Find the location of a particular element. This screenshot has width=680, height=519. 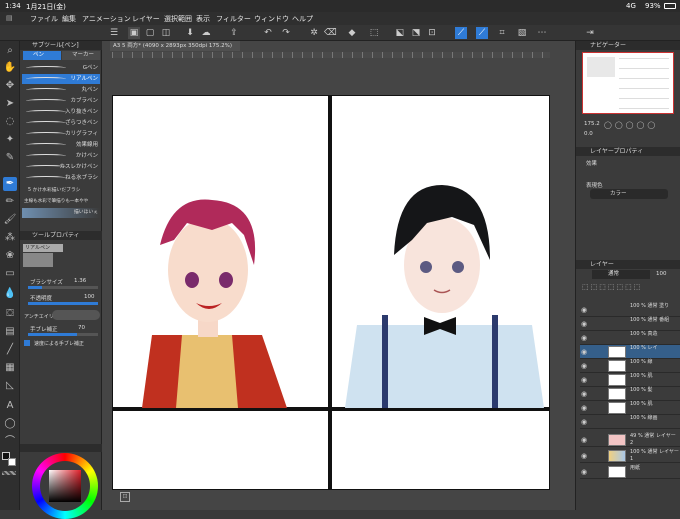

menu-filter: フィルター is located at coordinates (233, 19).